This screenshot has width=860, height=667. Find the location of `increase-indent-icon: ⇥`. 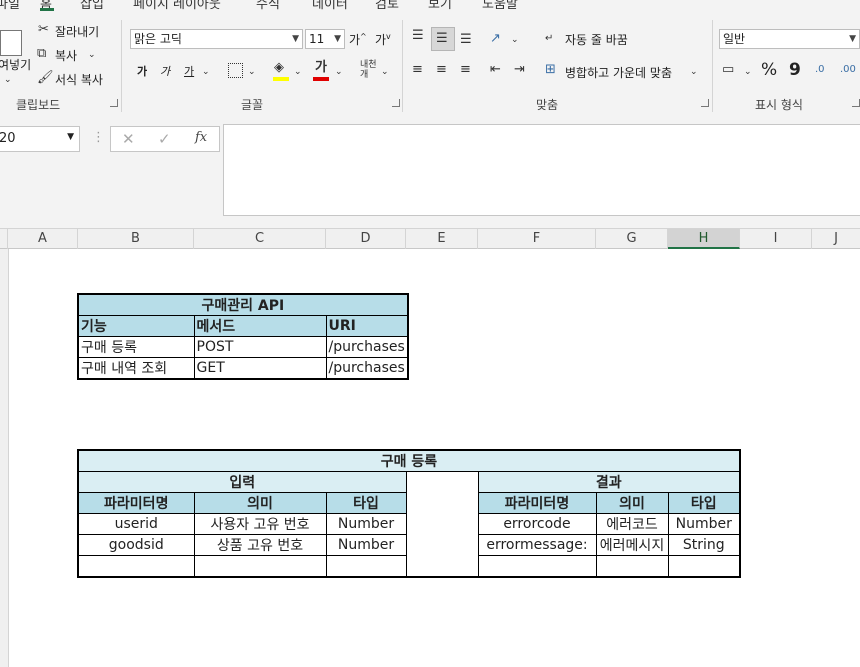

increase-indent-icon: ⇥ is located at coordinates (519, 70).